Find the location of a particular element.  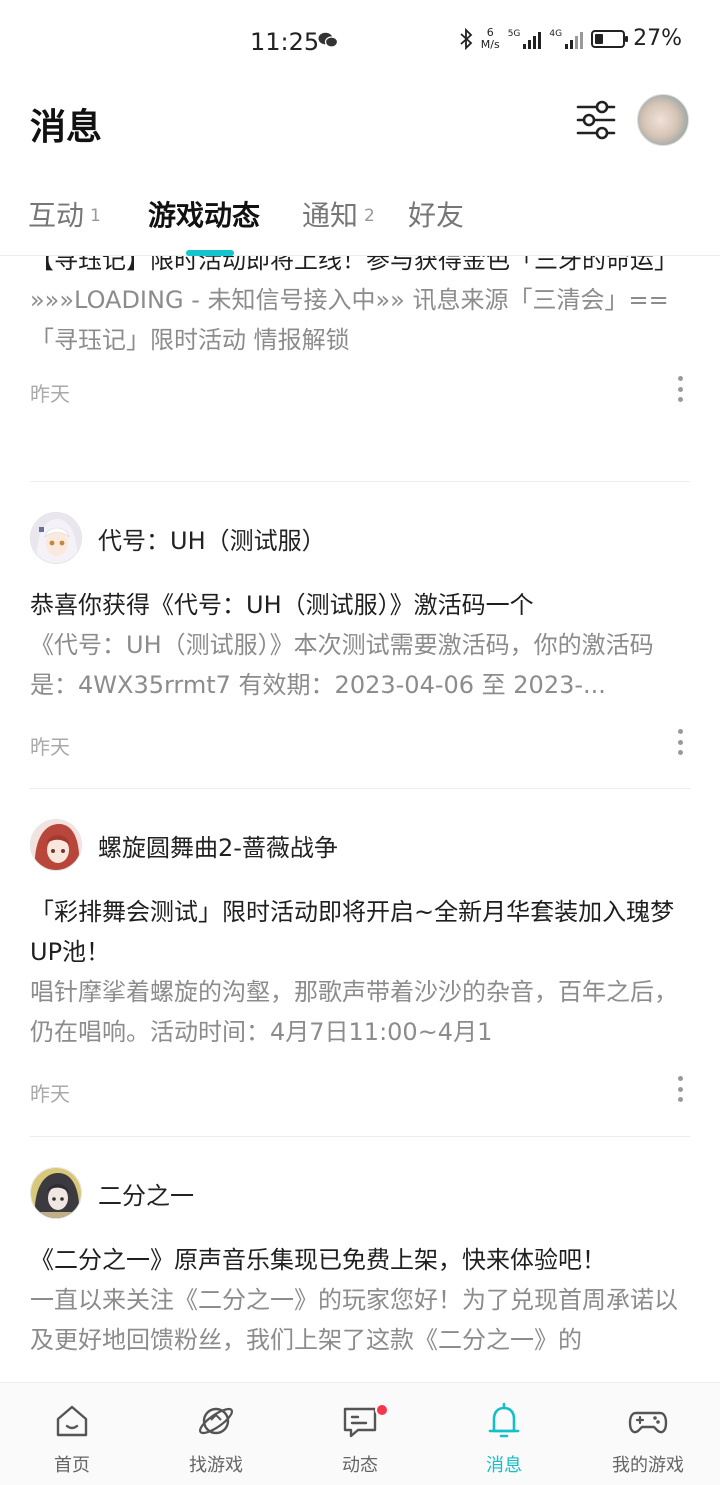

tab-friends: 好友 is located at coordinates (436, 214).